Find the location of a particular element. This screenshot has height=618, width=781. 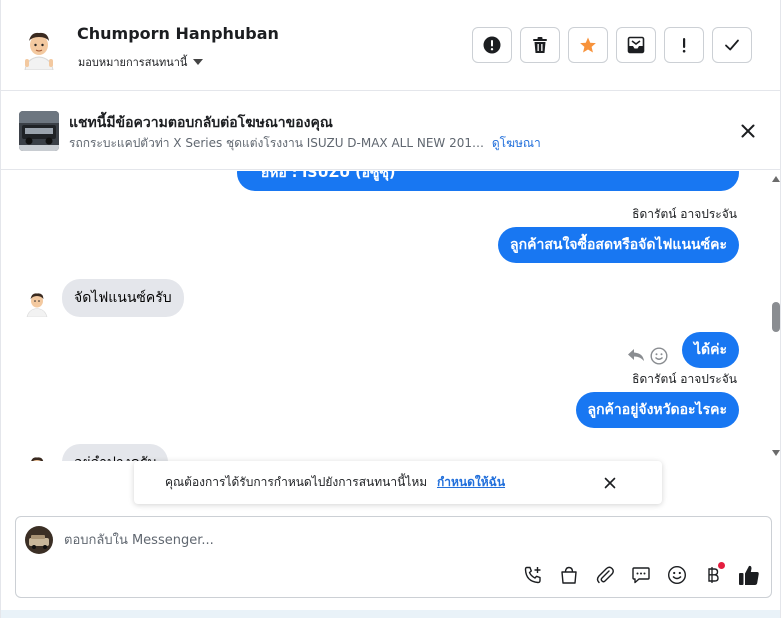

spam-button is located at coordinates (492, 45).